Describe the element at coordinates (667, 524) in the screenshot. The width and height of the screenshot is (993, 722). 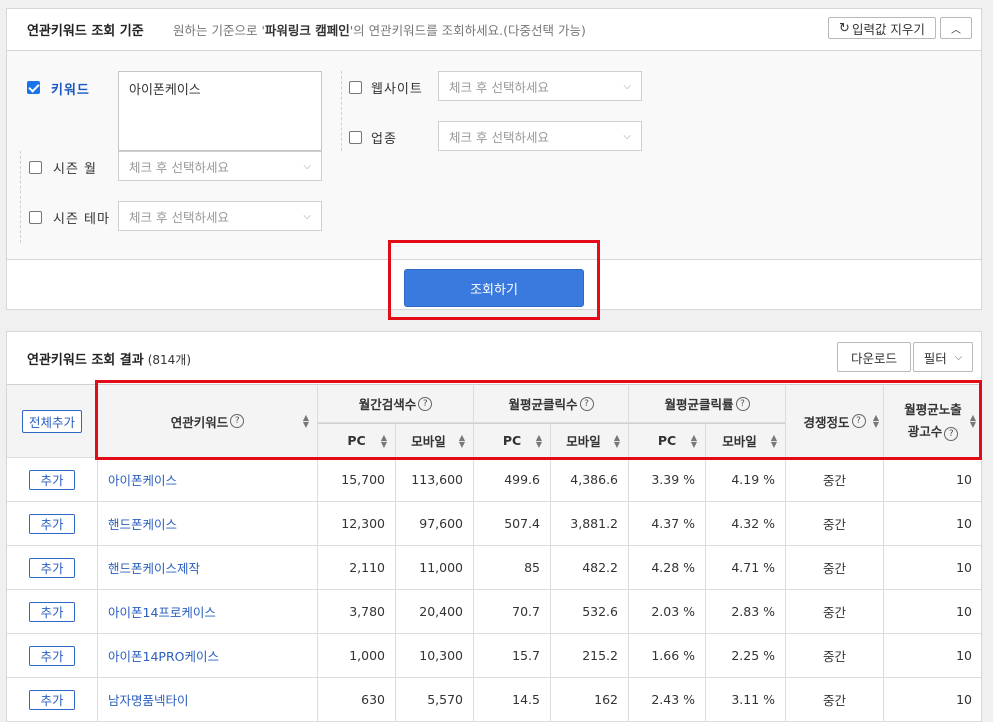
I see `ctr-pc-cell: 4.37 %` at that location.